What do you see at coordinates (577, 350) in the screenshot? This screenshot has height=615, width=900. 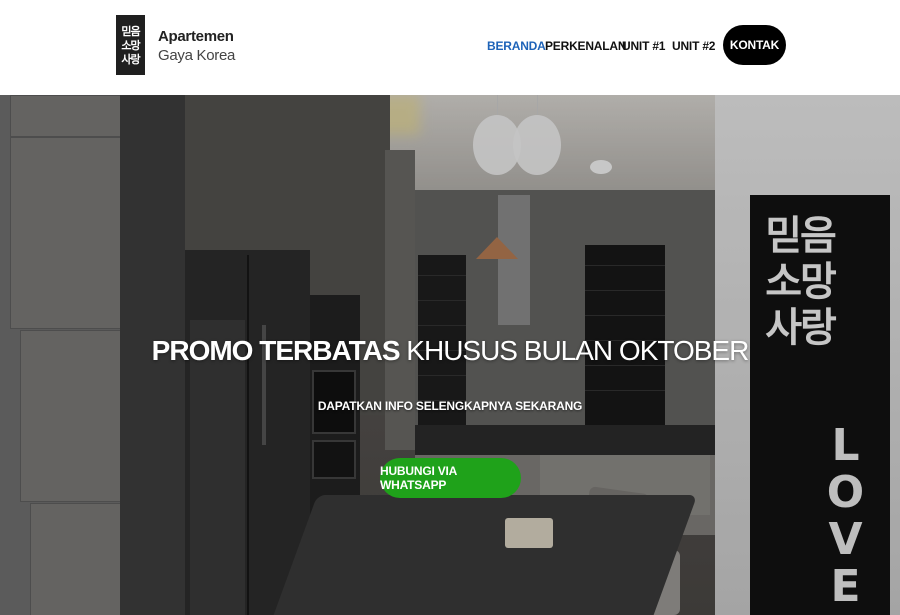 I see `hero-title-light: KHUSUS BULAN OKTOBER` at bounding box center [577, 350].